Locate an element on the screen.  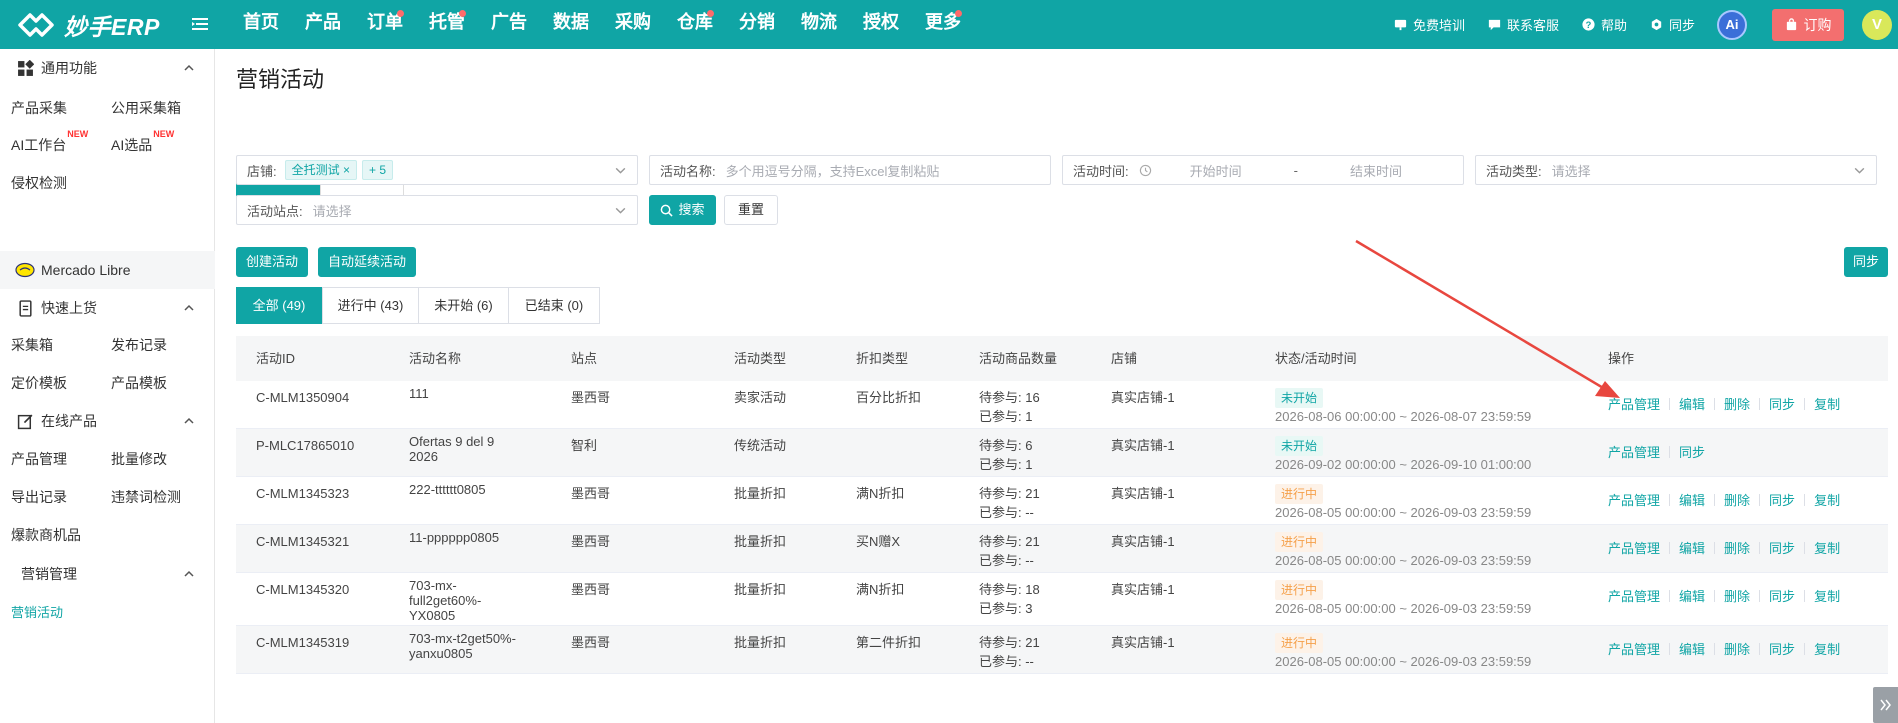
sidebar-item-ai-selection: AI选品NEW is located at coordinates (142, 142).